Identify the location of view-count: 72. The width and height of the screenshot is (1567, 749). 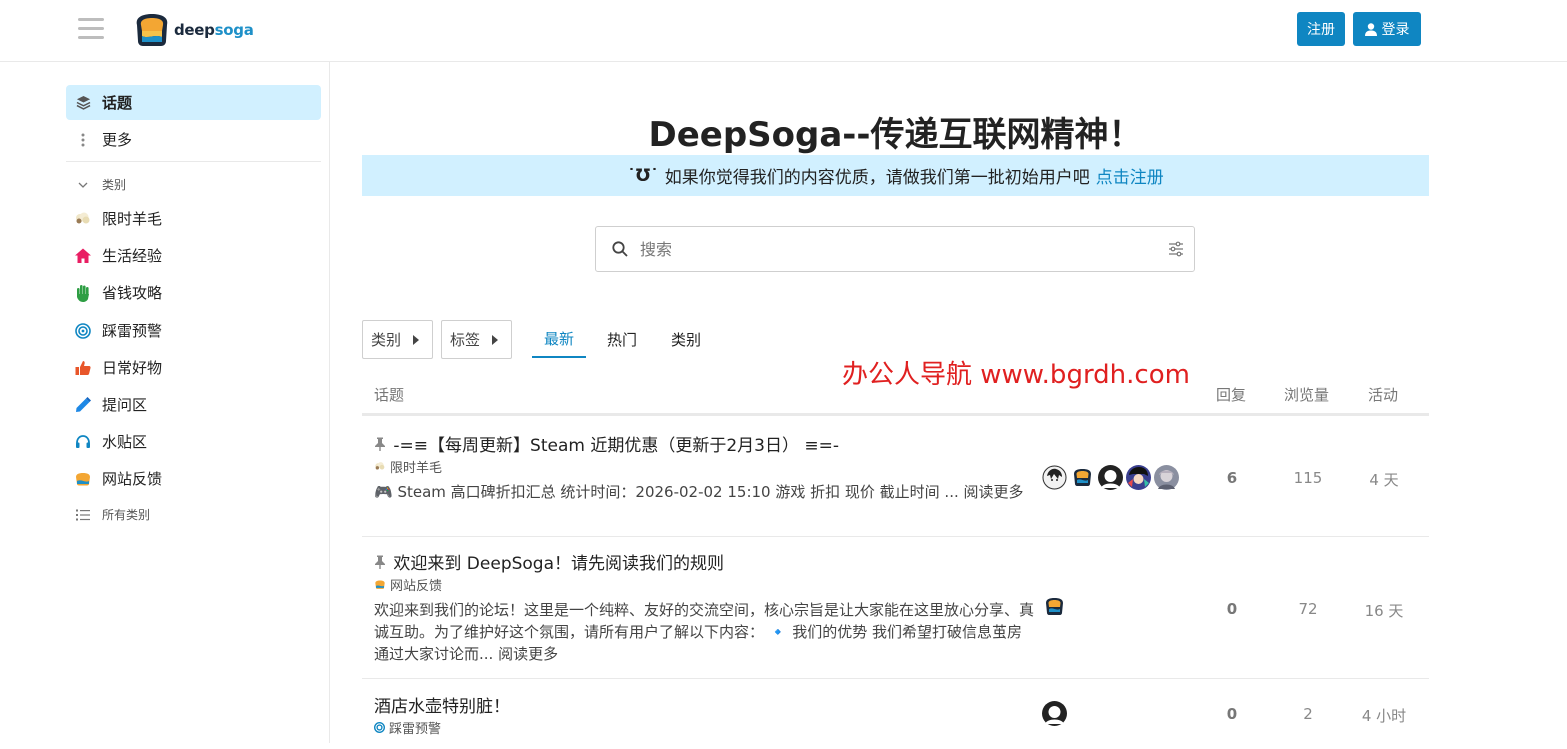
(1308, 609).